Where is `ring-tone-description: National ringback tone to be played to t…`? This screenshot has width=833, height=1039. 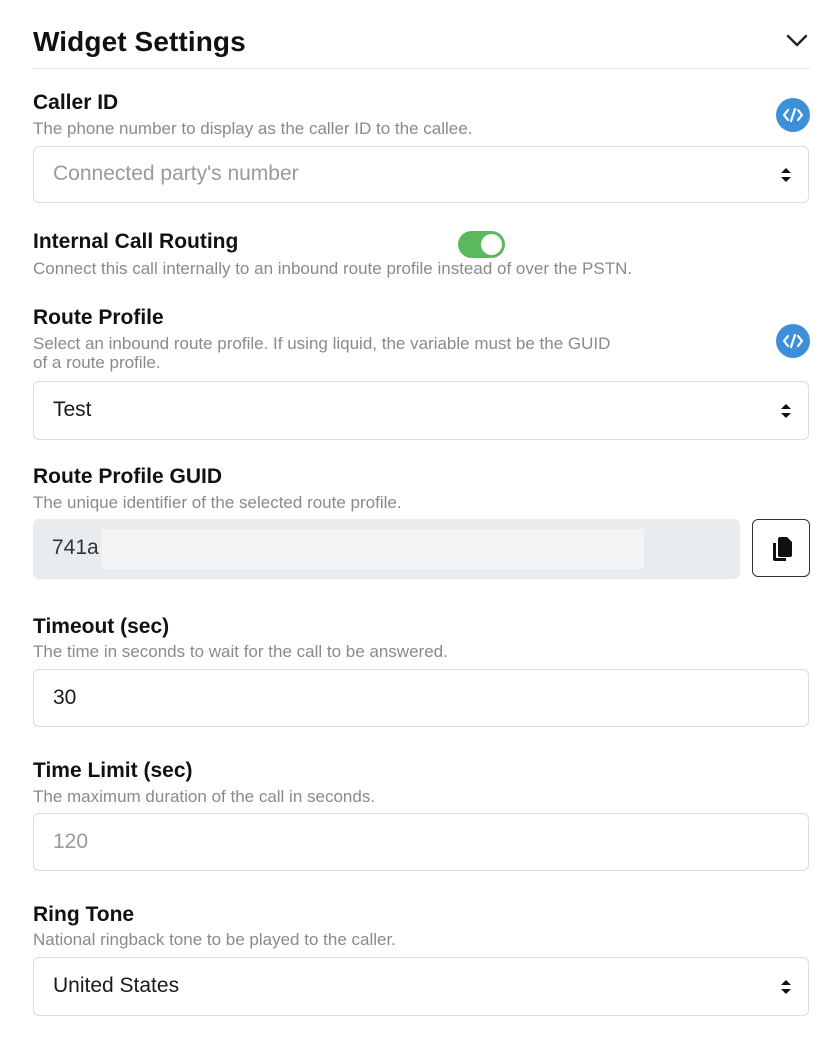
ring-tone-description: National ringback tone to be played to t… is located at coordinates (214, 939).